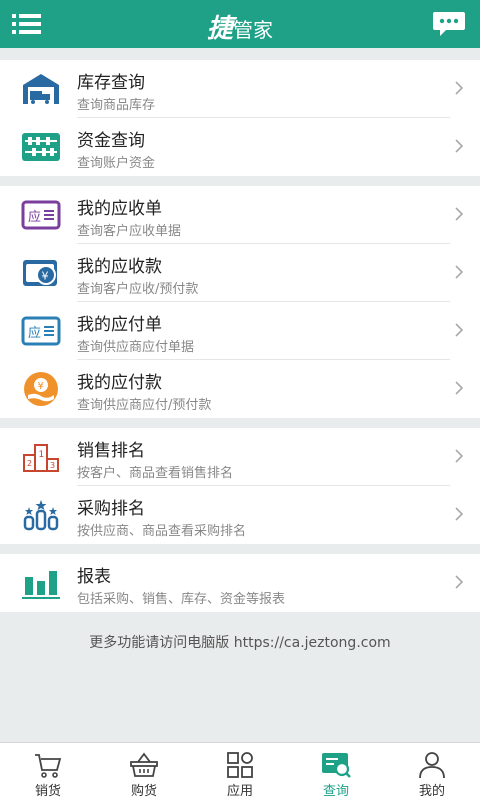  Describe the element at coordinates (136, 347) in the screenshot. I see `row-subtitle: 查询供应商应付单据` at that location.